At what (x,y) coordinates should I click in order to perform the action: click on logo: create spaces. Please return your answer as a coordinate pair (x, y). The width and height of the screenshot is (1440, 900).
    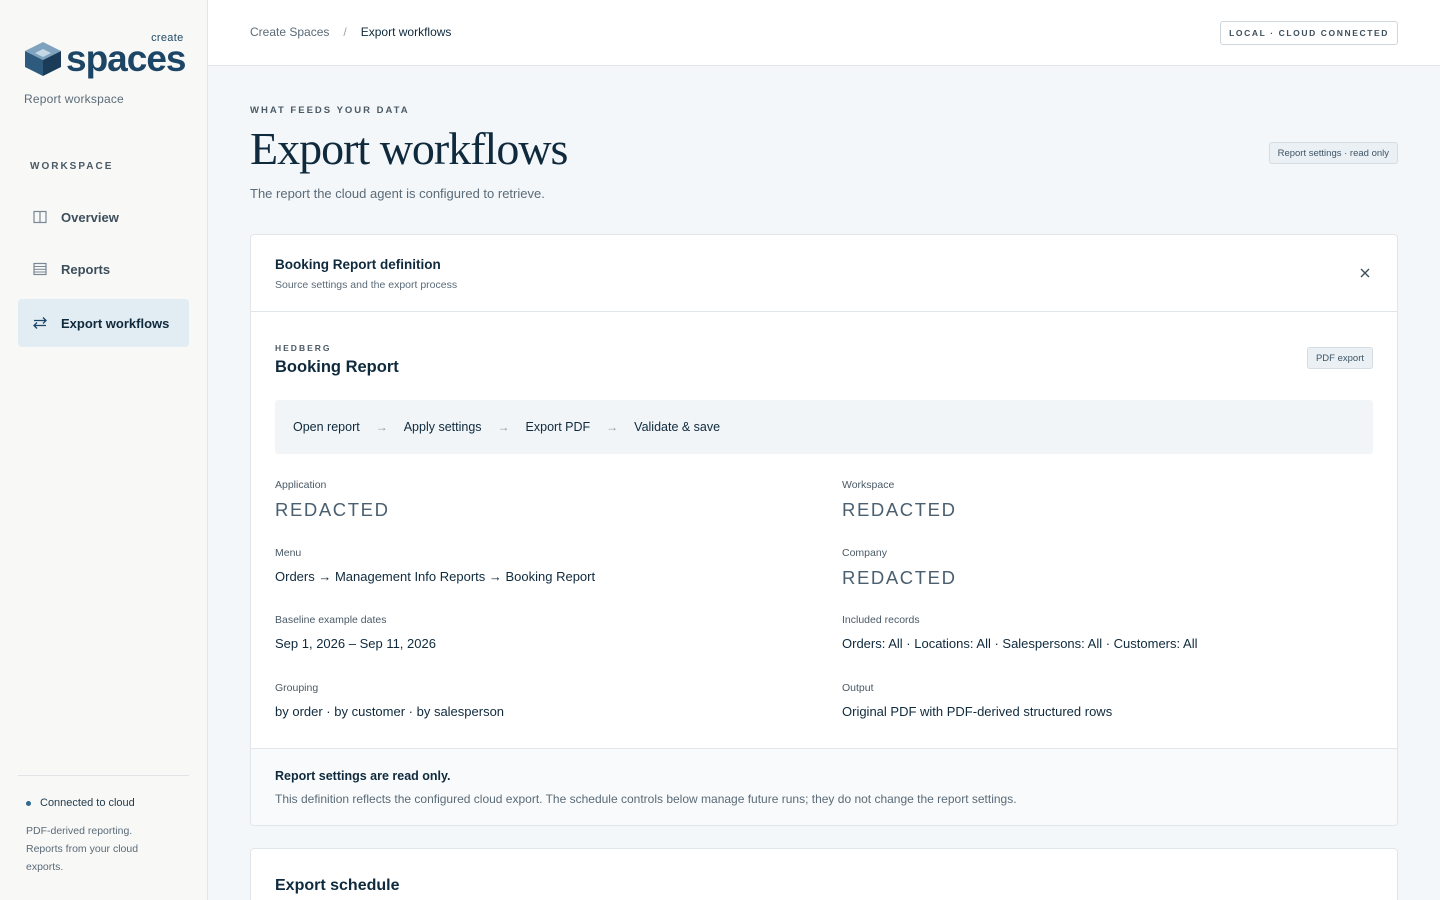
    Looking at the image, I should click on (105, 54).